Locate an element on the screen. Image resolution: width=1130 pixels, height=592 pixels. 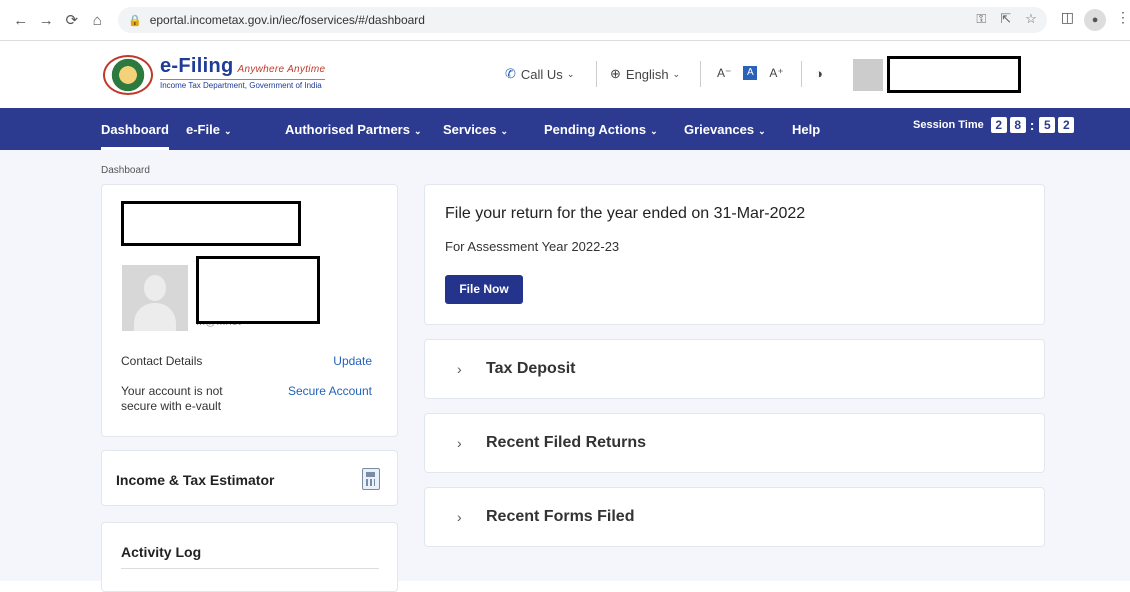
activity-log-card: Activity Log is located at coordinates (249, 557).